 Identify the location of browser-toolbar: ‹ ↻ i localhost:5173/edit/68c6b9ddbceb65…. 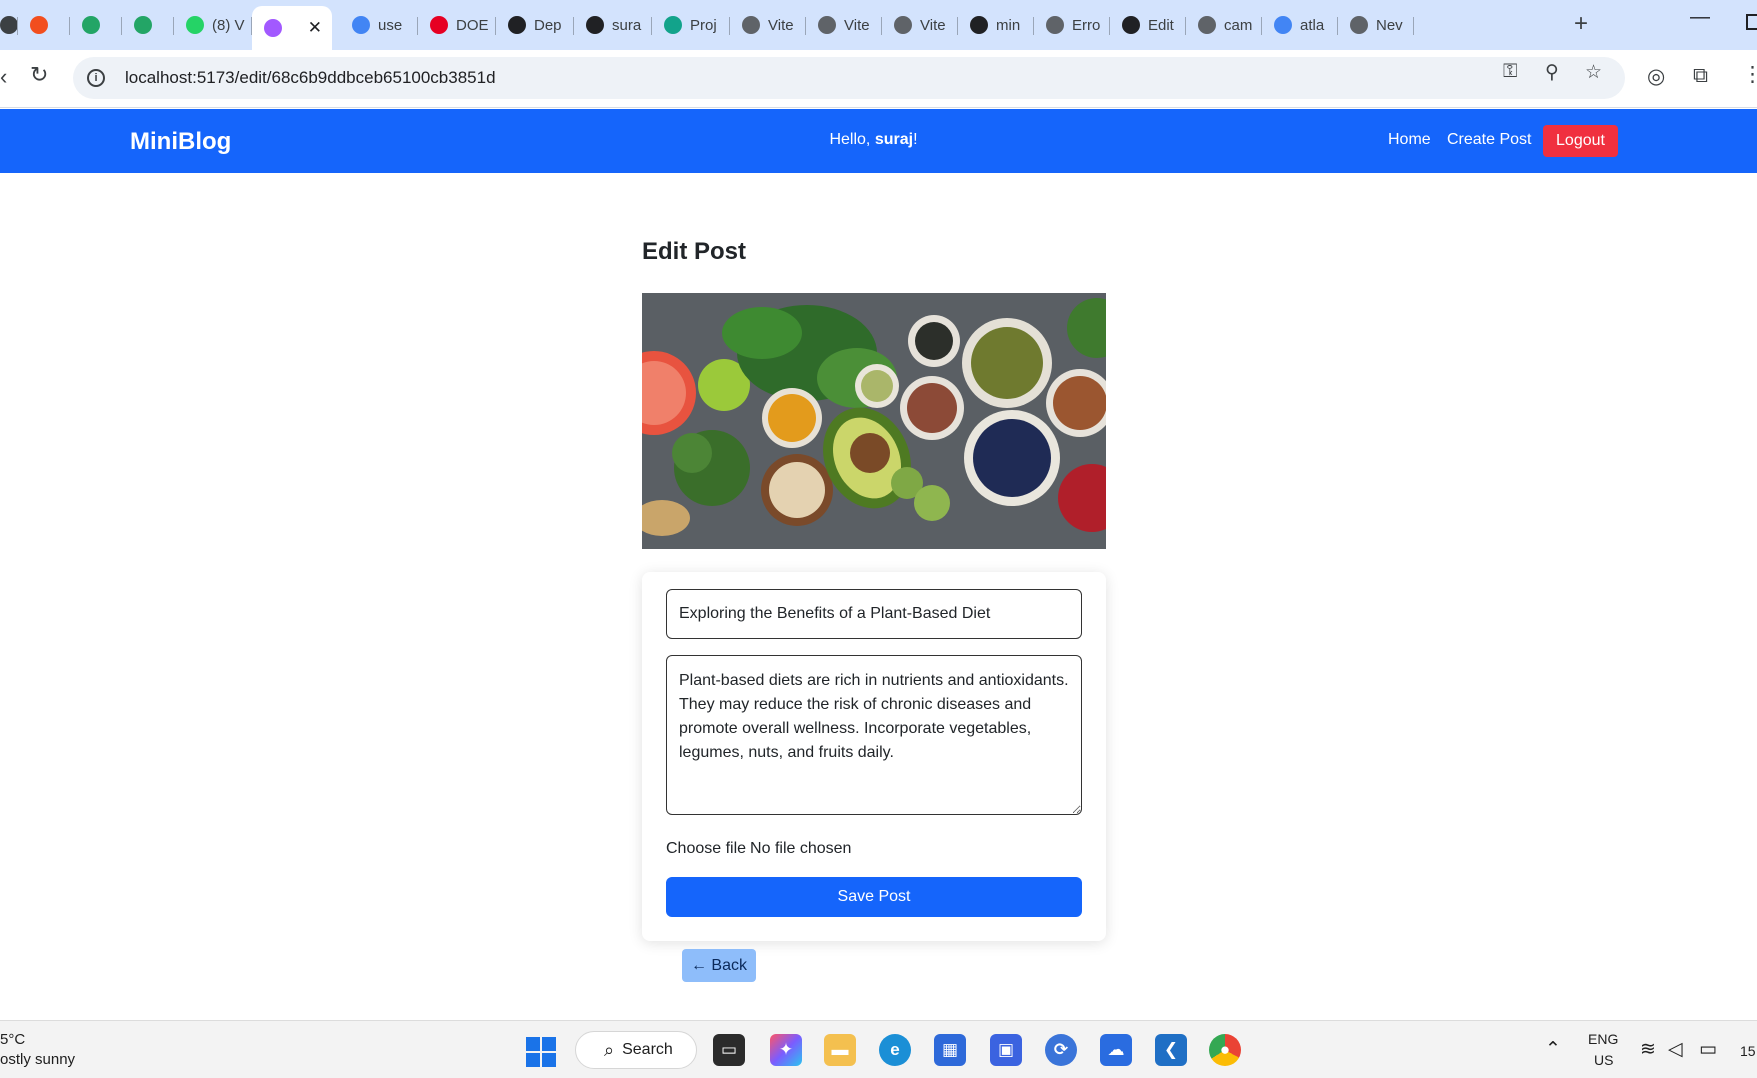
(878, 79).